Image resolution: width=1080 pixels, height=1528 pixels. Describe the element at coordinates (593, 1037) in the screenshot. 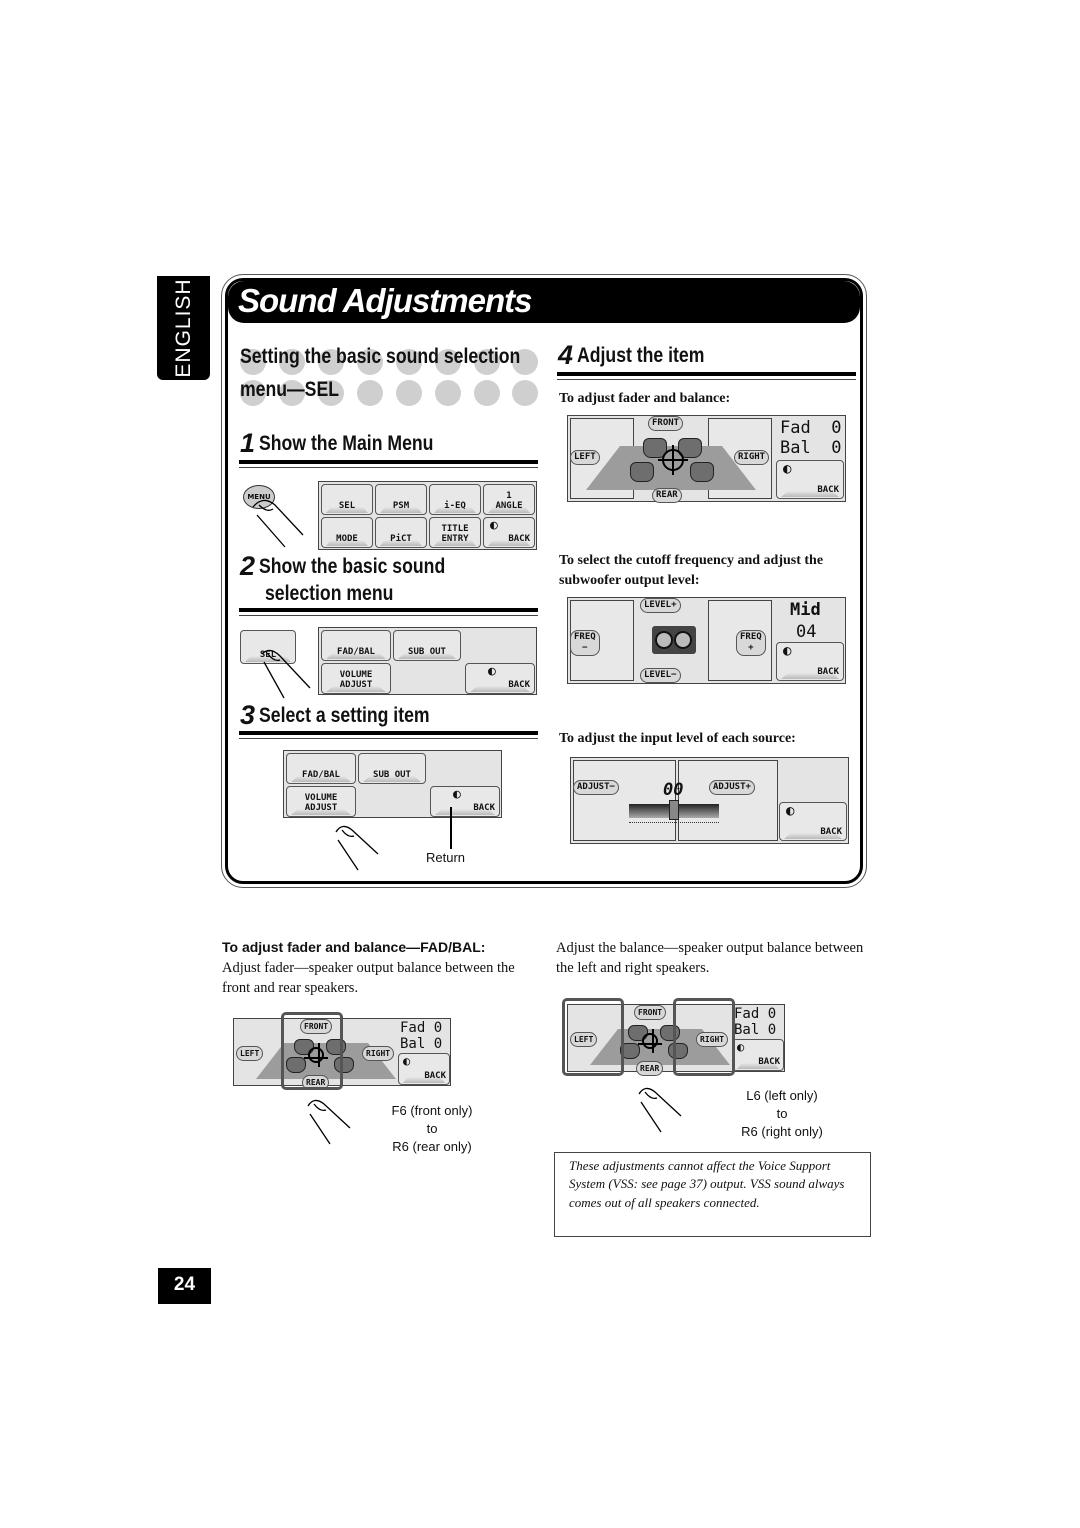

I see `left-highlight` at that location.